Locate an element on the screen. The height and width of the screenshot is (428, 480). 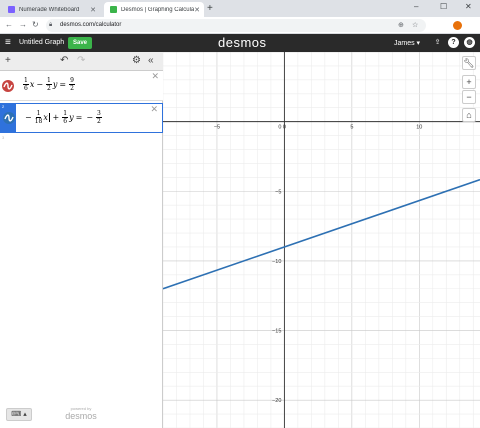
share-icon: ⇪ is located at coordinates (437, 42).